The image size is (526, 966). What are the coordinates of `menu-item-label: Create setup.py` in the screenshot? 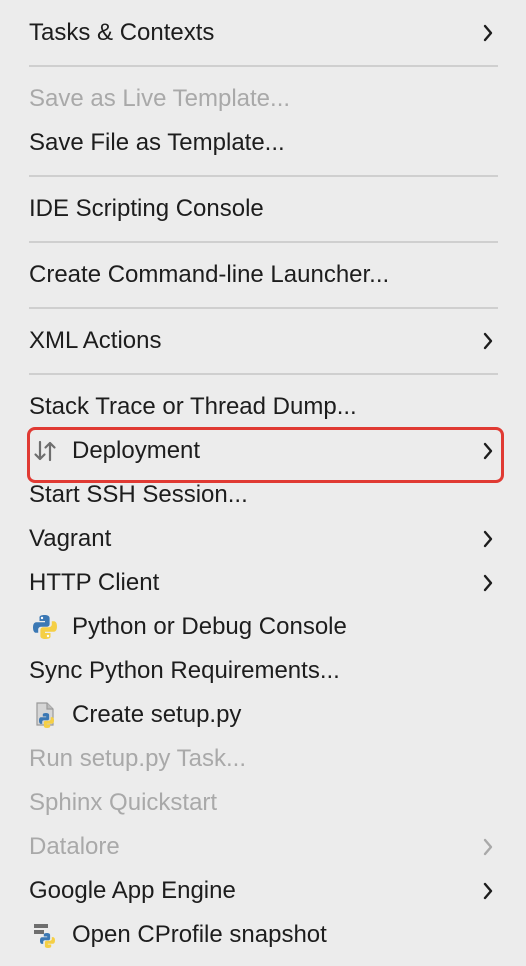 It's located at (157, 714).